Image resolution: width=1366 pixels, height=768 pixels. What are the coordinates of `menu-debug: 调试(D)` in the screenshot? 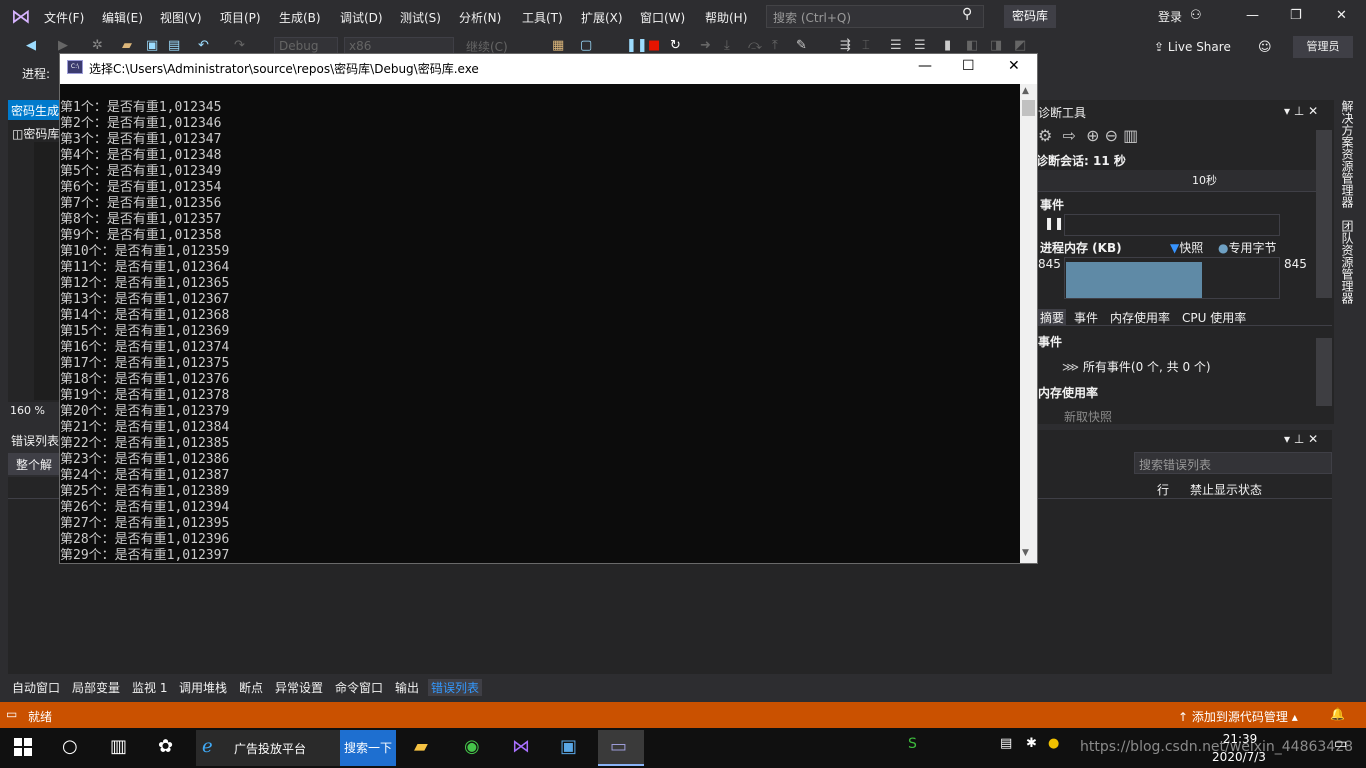 It's located at (361, 17).